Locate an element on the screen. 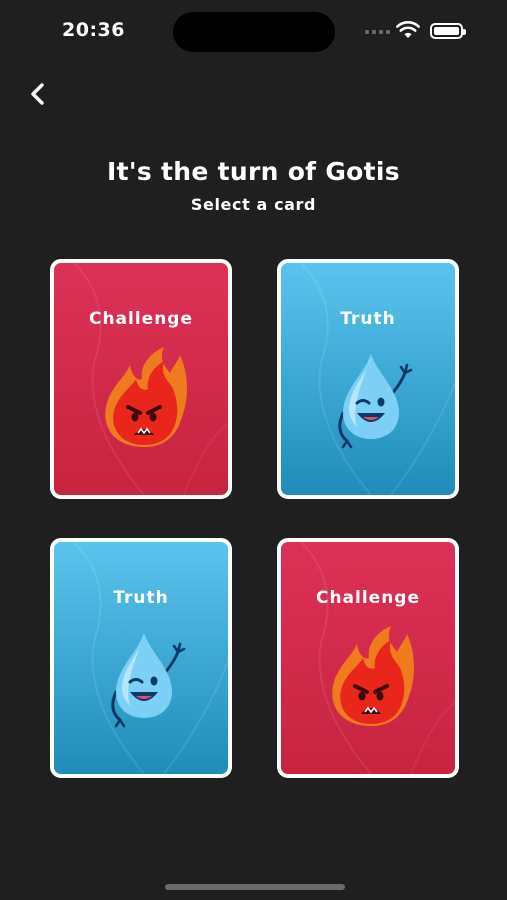 The image size is (507, 900). chevron-left-icon is located at coordinates (37, 94).